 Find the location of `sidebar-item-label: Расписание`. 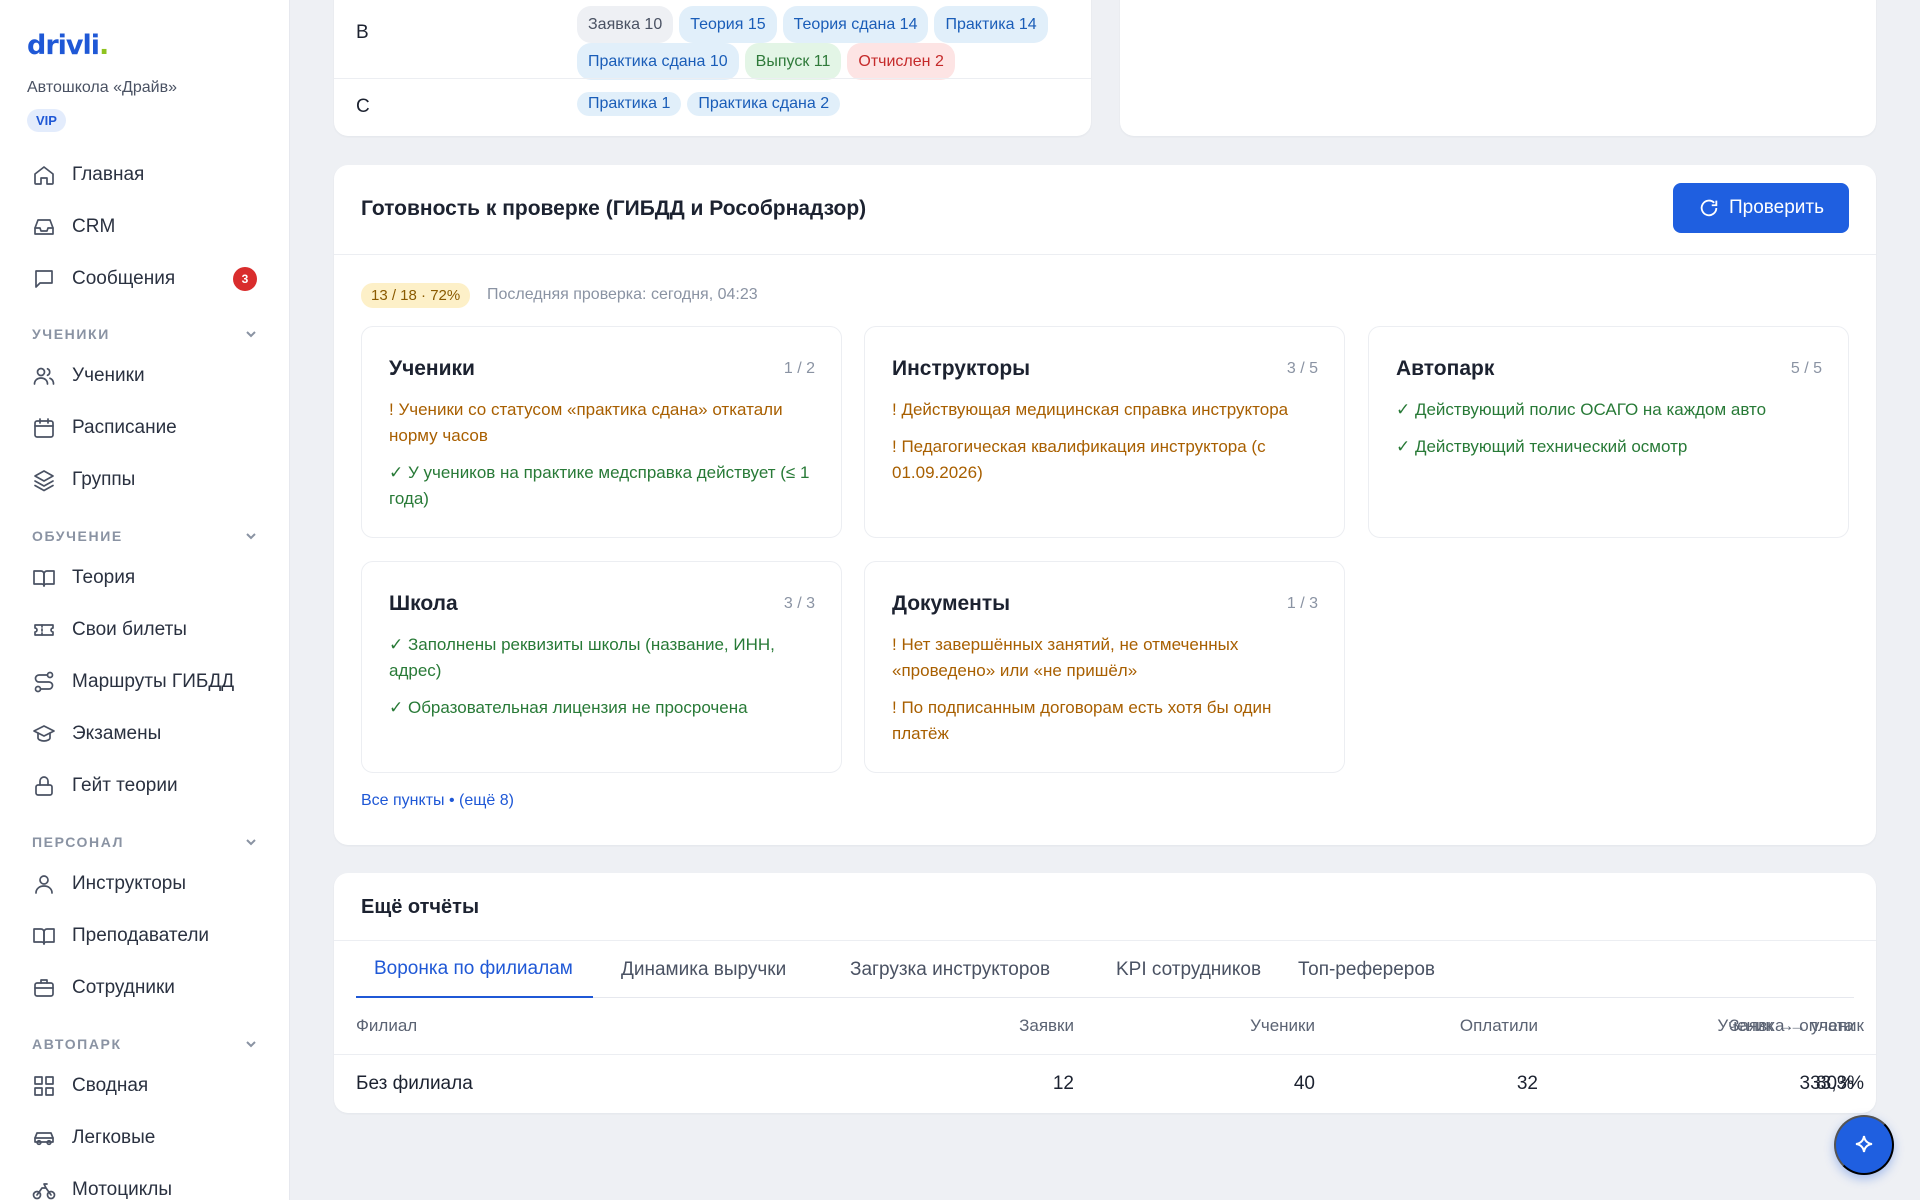

sidebar-item-label: Расписание is located at coordinates (124, 427).